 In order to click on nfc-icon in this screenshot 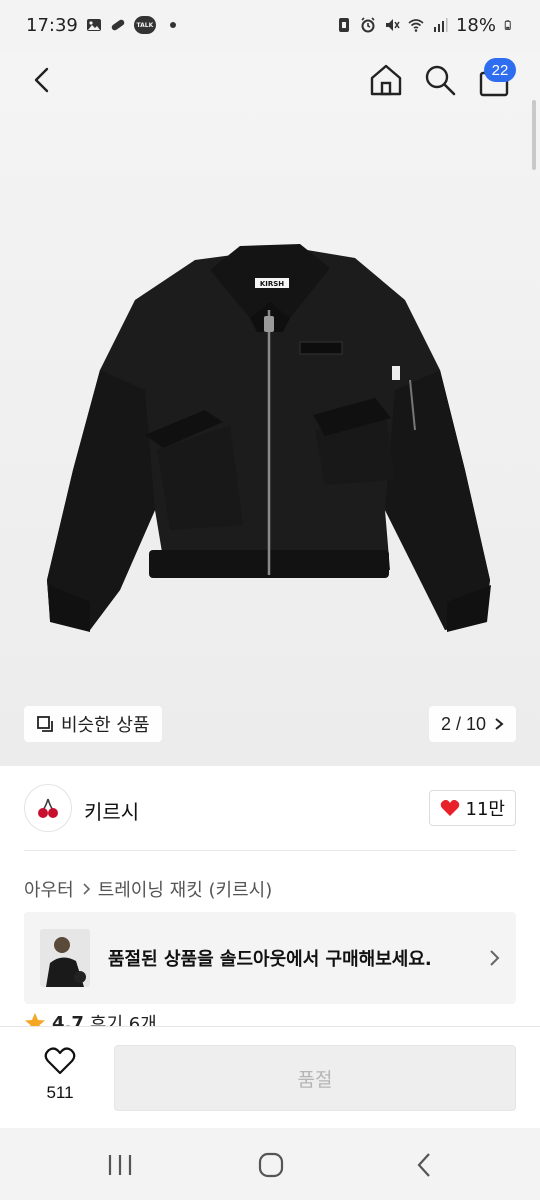, I will do `click(343, 25)`.